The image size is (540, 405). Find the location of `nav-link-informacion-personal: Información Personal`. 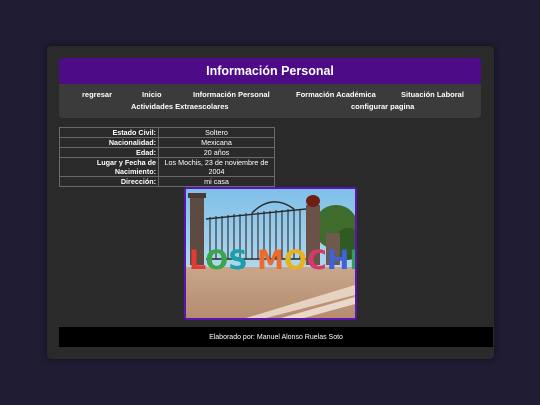

nav-link-informacion-personal: Información Personal is located at coordinates (231, 94).